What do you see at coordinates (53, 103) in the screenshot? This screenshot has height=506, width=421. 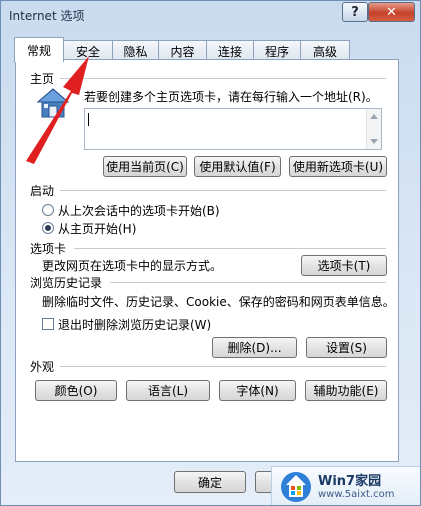 I see `house-icon` at bounding box center [53, 103].